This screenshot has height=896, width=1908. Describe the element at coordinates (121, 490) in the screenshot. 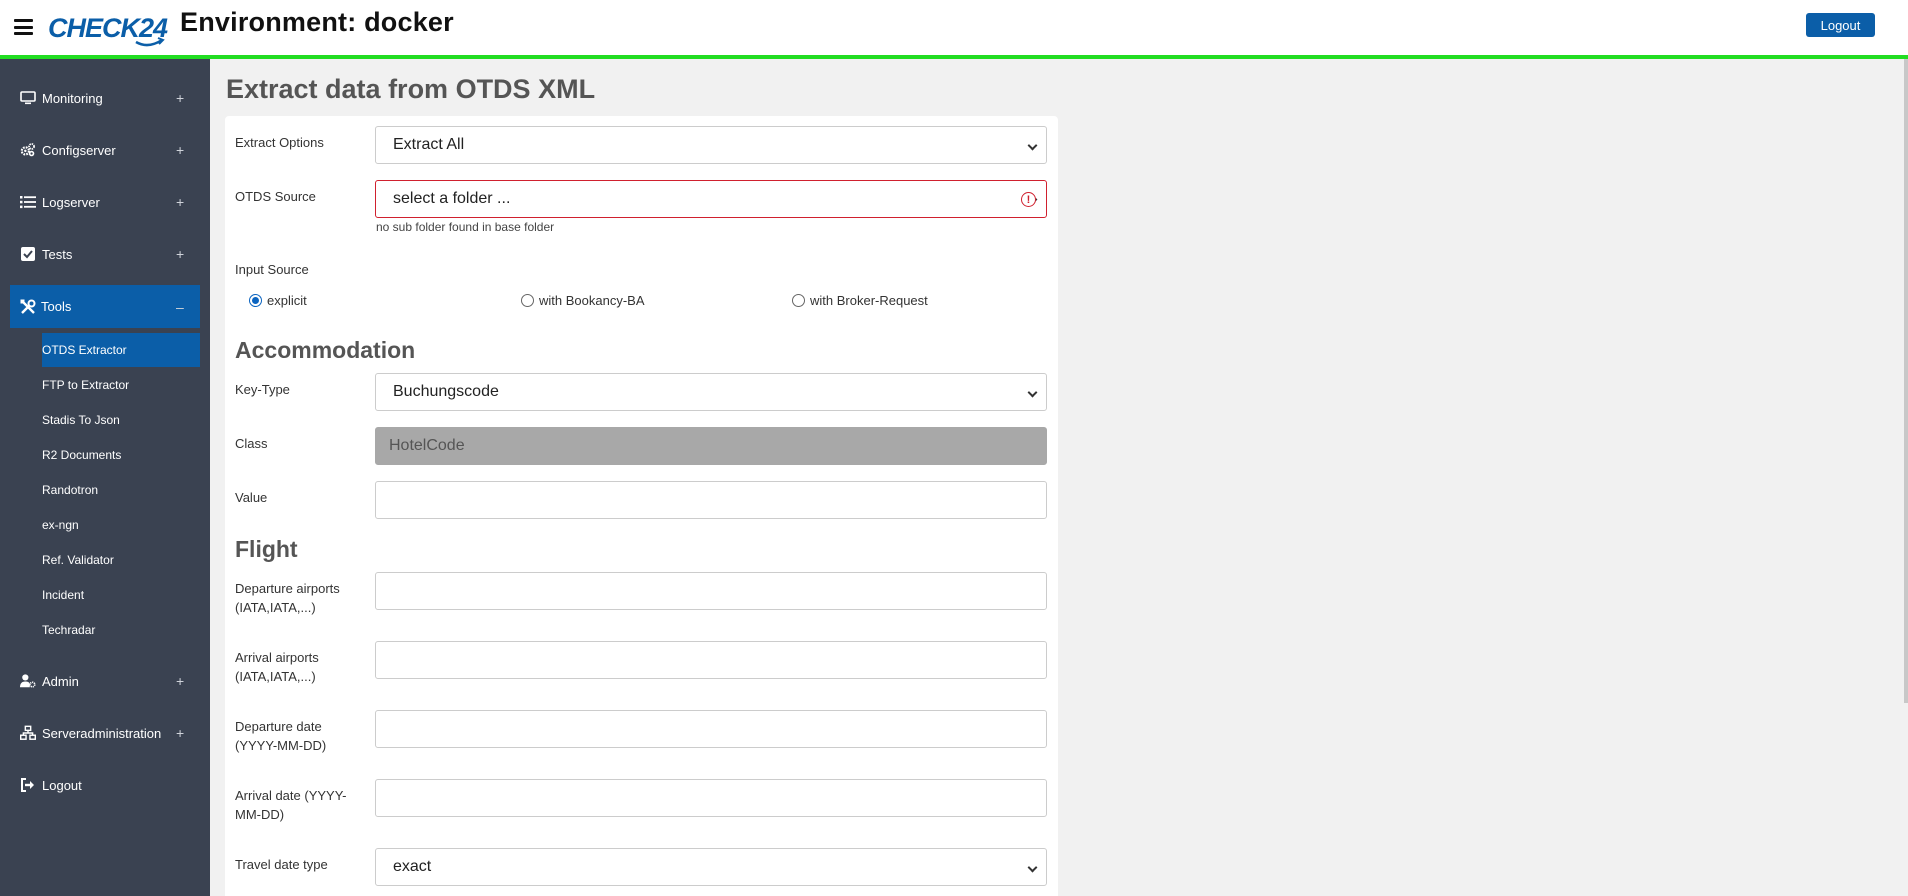

I see `sidebar-subitem-randotron: Randotron` at that location.